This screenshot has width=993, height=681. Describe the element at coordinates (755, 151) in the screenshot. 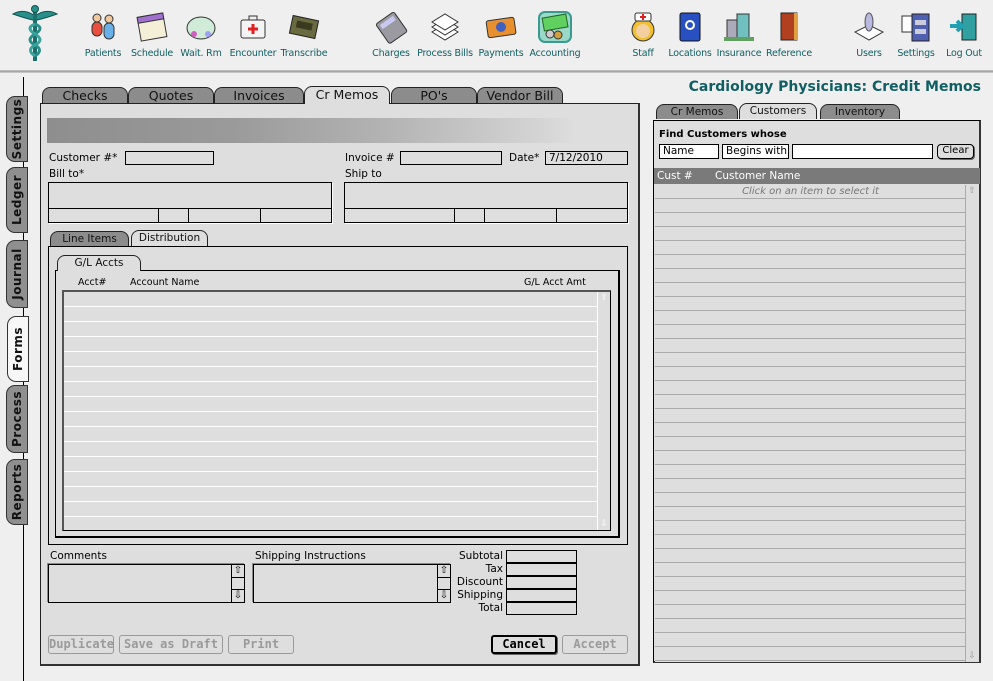

I see `search-operator-select: Begins with` at that location.